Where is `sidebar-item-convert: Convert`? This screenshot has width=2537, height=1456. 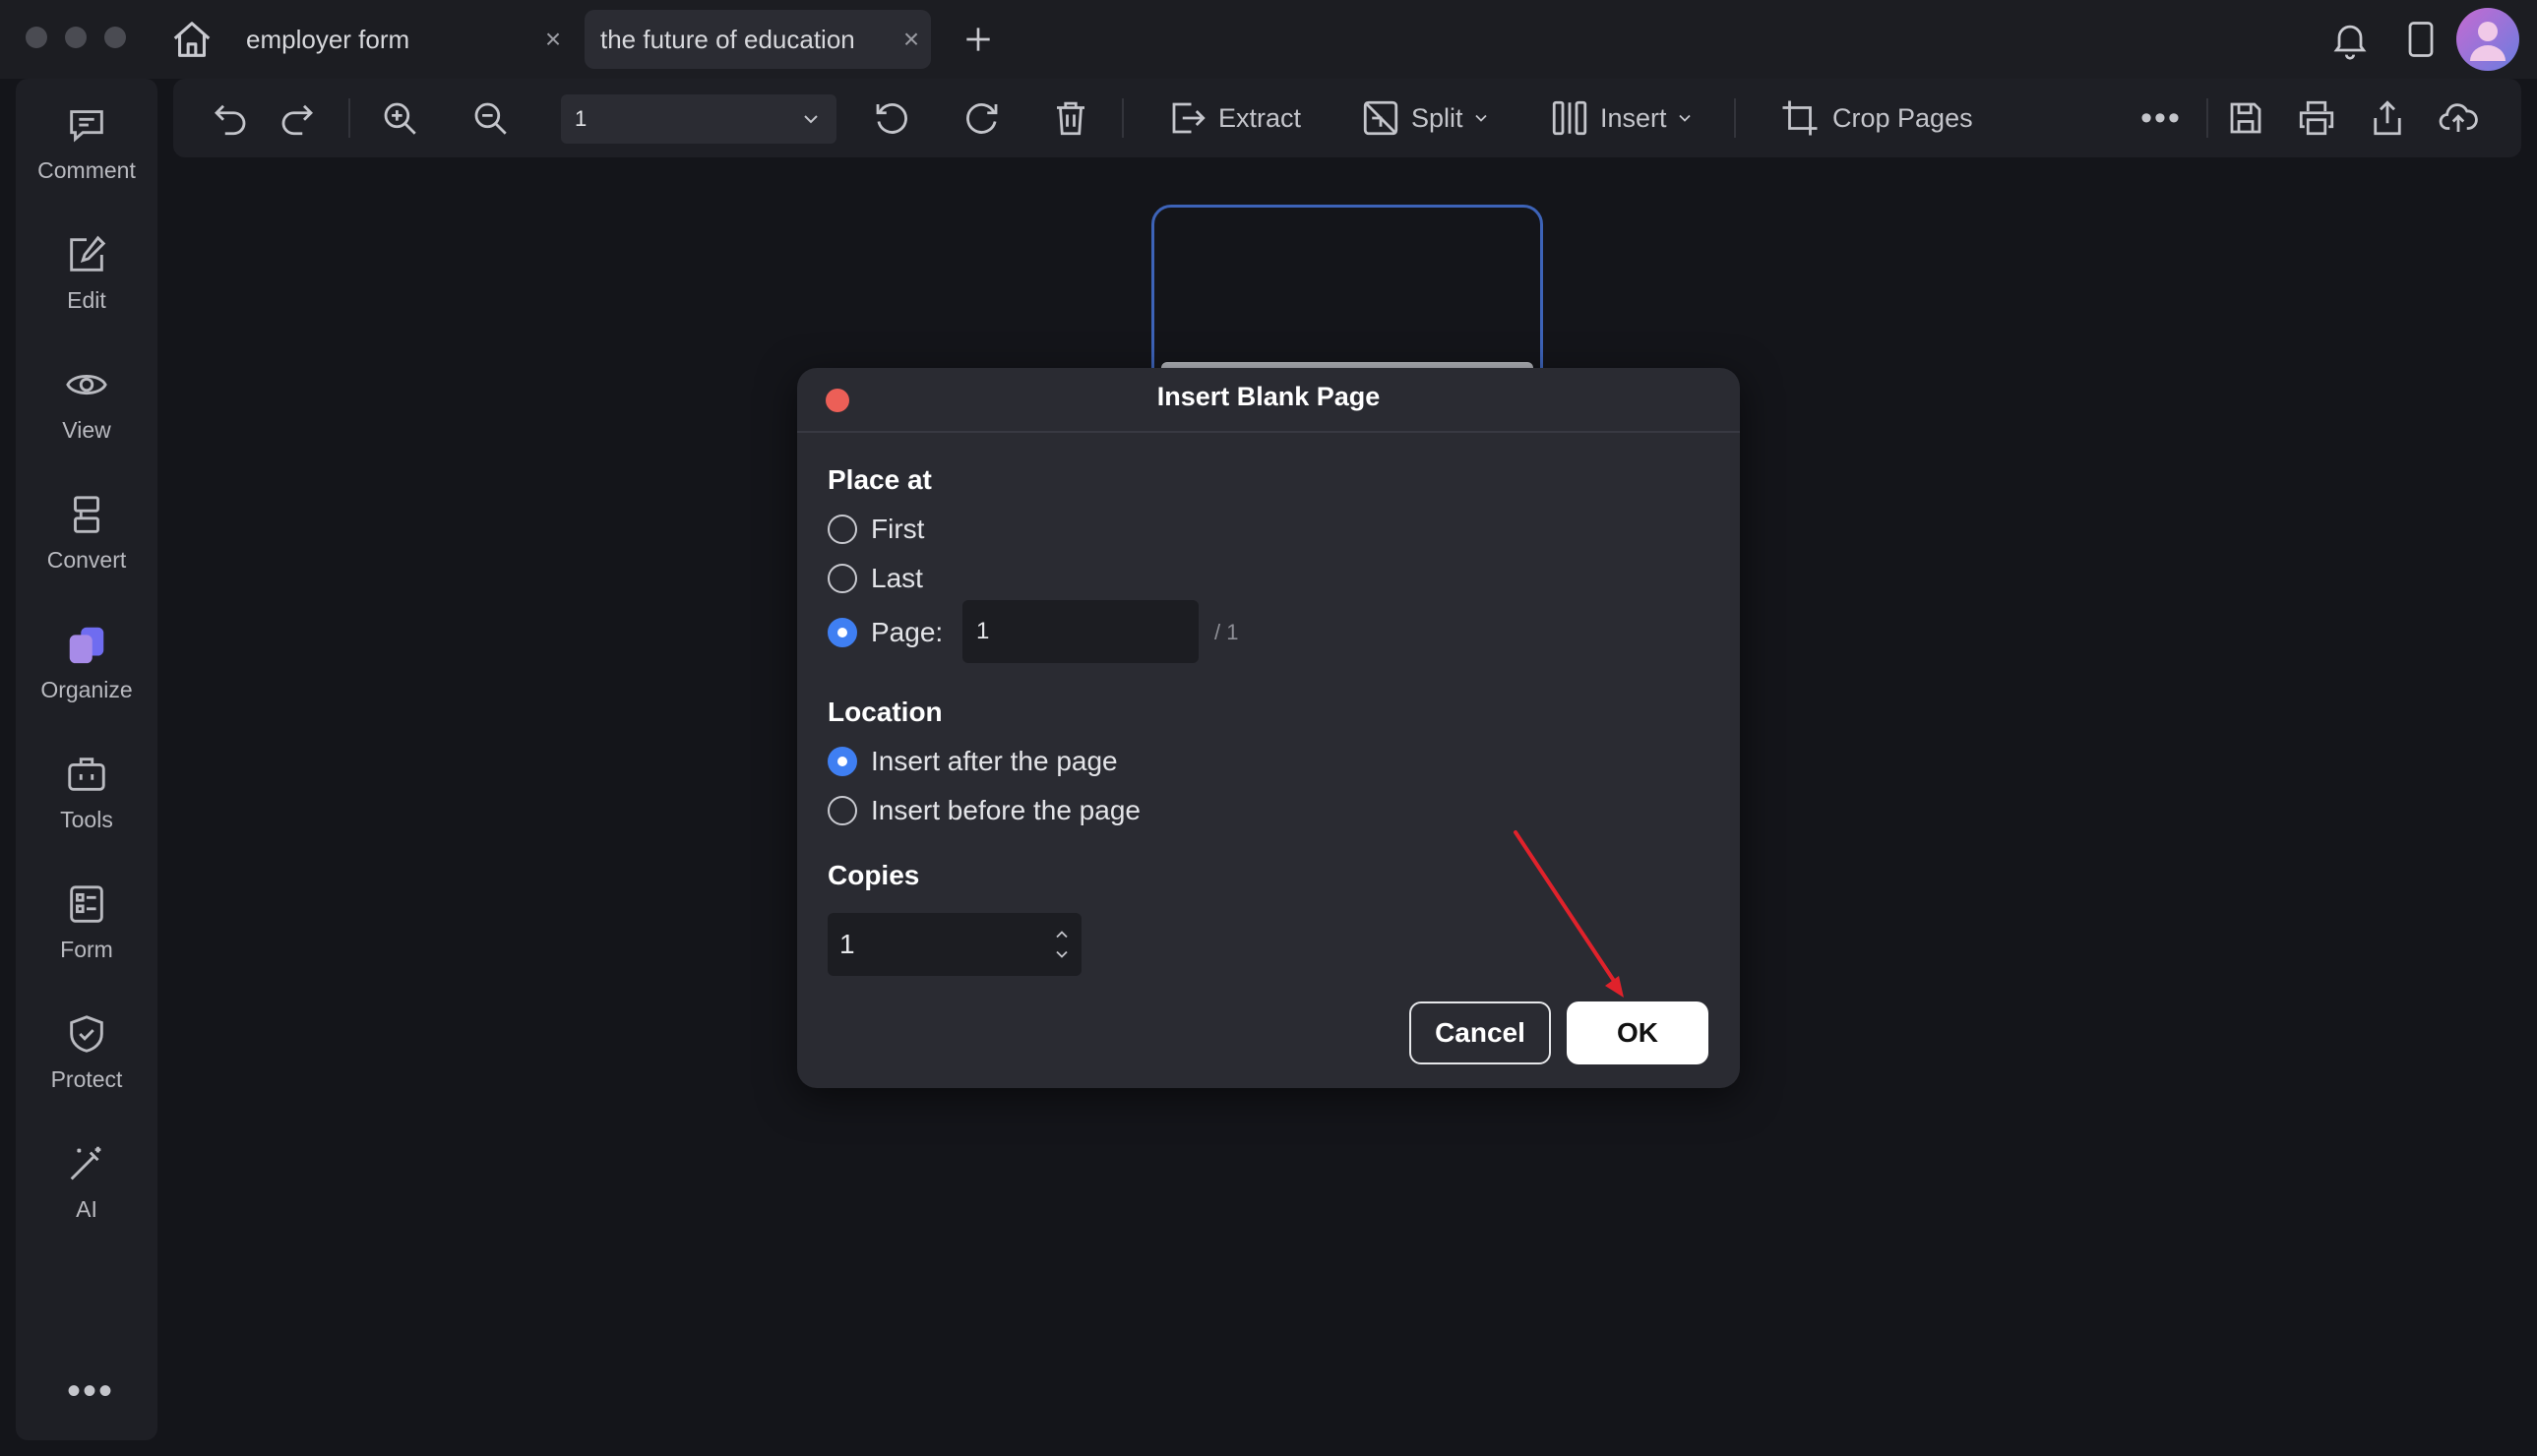 sidebar-item-convert: Convert is located at coordinates (87, 546).